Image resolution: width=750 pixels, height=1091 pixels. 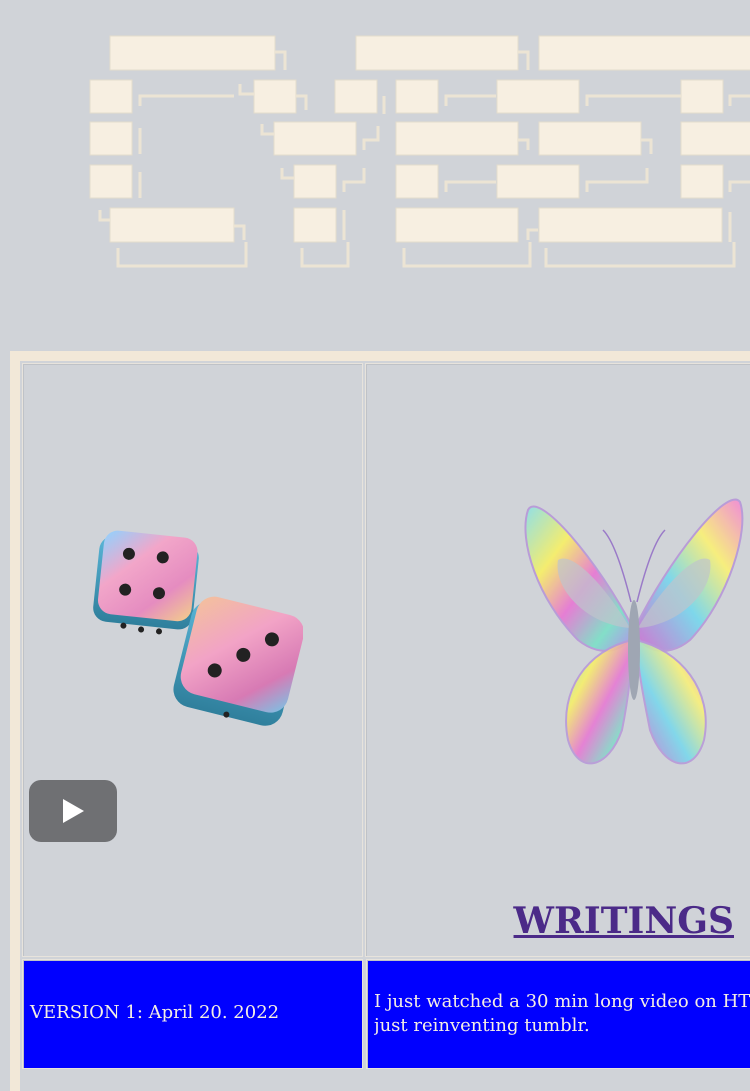 I want to click on video-play-button, so click(x=73, y=811).